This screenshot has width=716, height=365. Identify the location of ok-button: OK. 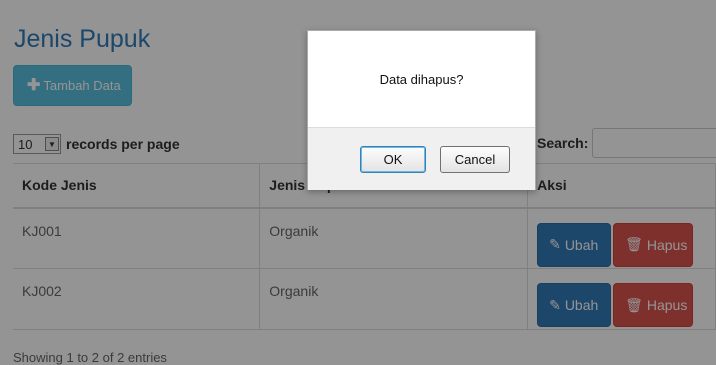
(393, 159).